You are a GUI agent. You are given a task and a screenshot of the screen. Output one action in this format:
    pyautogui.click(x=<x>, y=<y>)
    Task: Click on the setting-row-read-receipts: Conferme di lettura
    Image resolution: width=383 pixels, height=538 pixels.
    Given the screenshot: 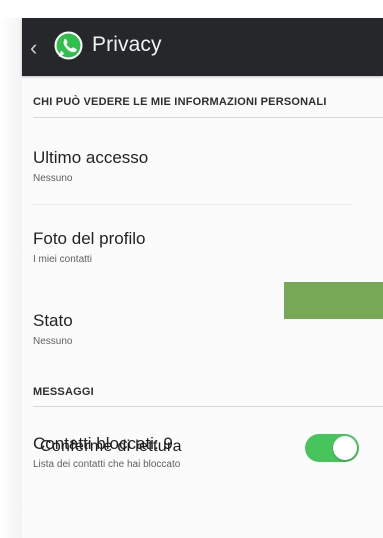 What is the action you would take?
    pyautogui.click(x=199, y=450)
    